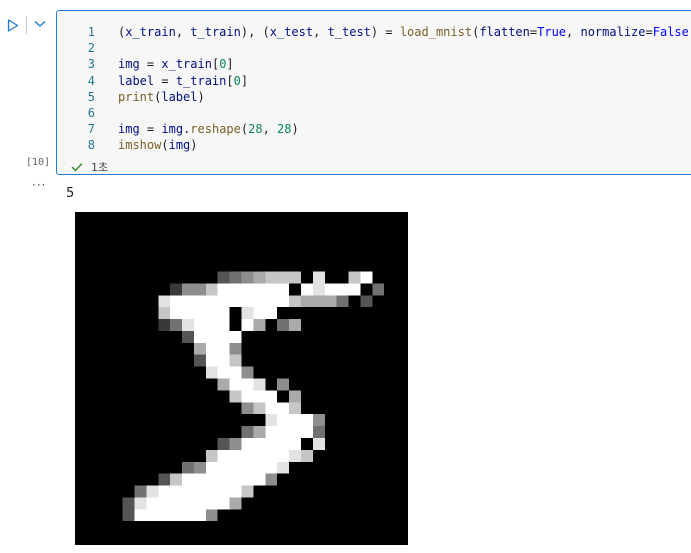 Image resolution: width=691 pixels, height=553 pixels. What do you see at coordinates (374, 113) in the screenshot?
I see `code-line: 6` at bounding box center [374, 113].